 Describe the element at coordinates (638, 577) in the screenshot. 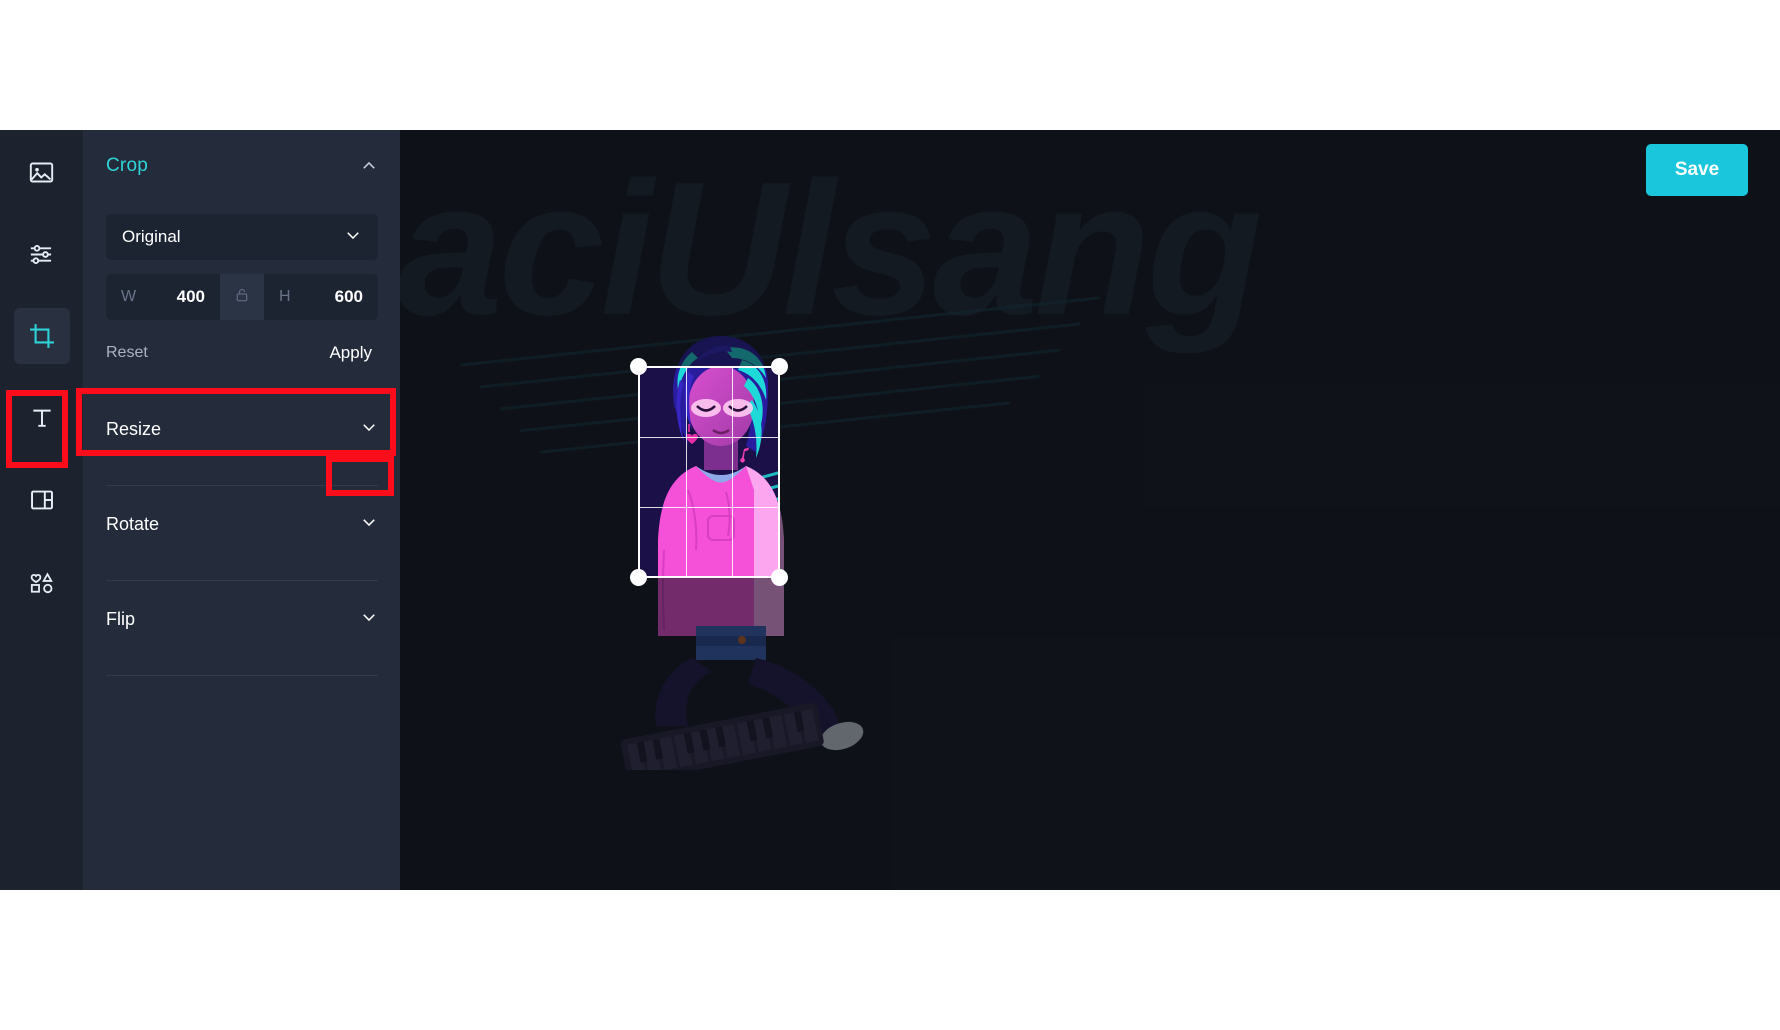

I see `crop-handle-bottom-left` at that location.